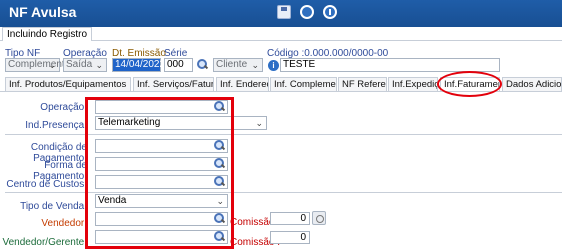  What do you see at coordinates (44, 242) in the screenshot?
I see `vendedor-gerente-label: Vendedor/Gerente:` at bounding box center [44, 242].